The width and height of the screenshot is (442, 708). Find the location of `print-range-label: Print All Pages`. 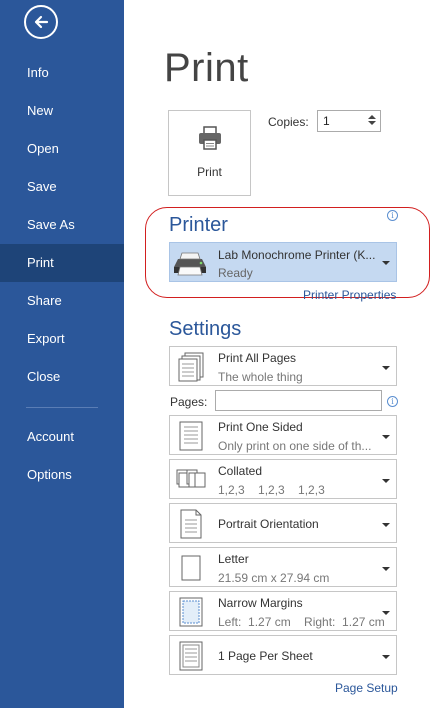

print-range-label: Print All Pages is located at coordinates (257, 358).